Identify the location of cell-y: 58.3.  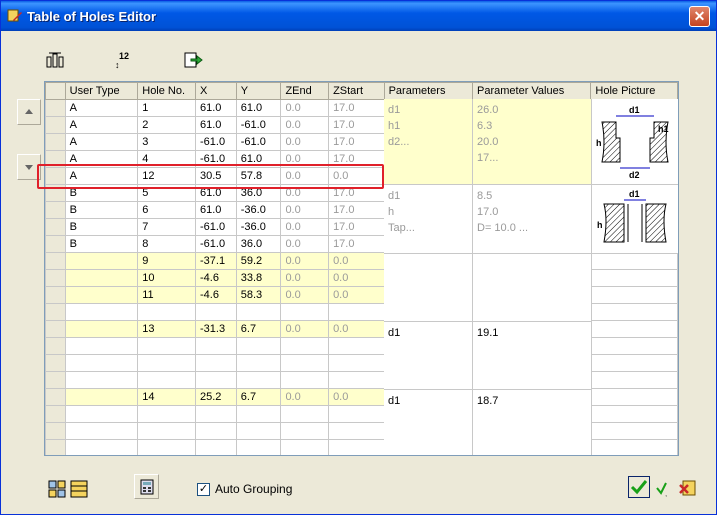
(258, 295).